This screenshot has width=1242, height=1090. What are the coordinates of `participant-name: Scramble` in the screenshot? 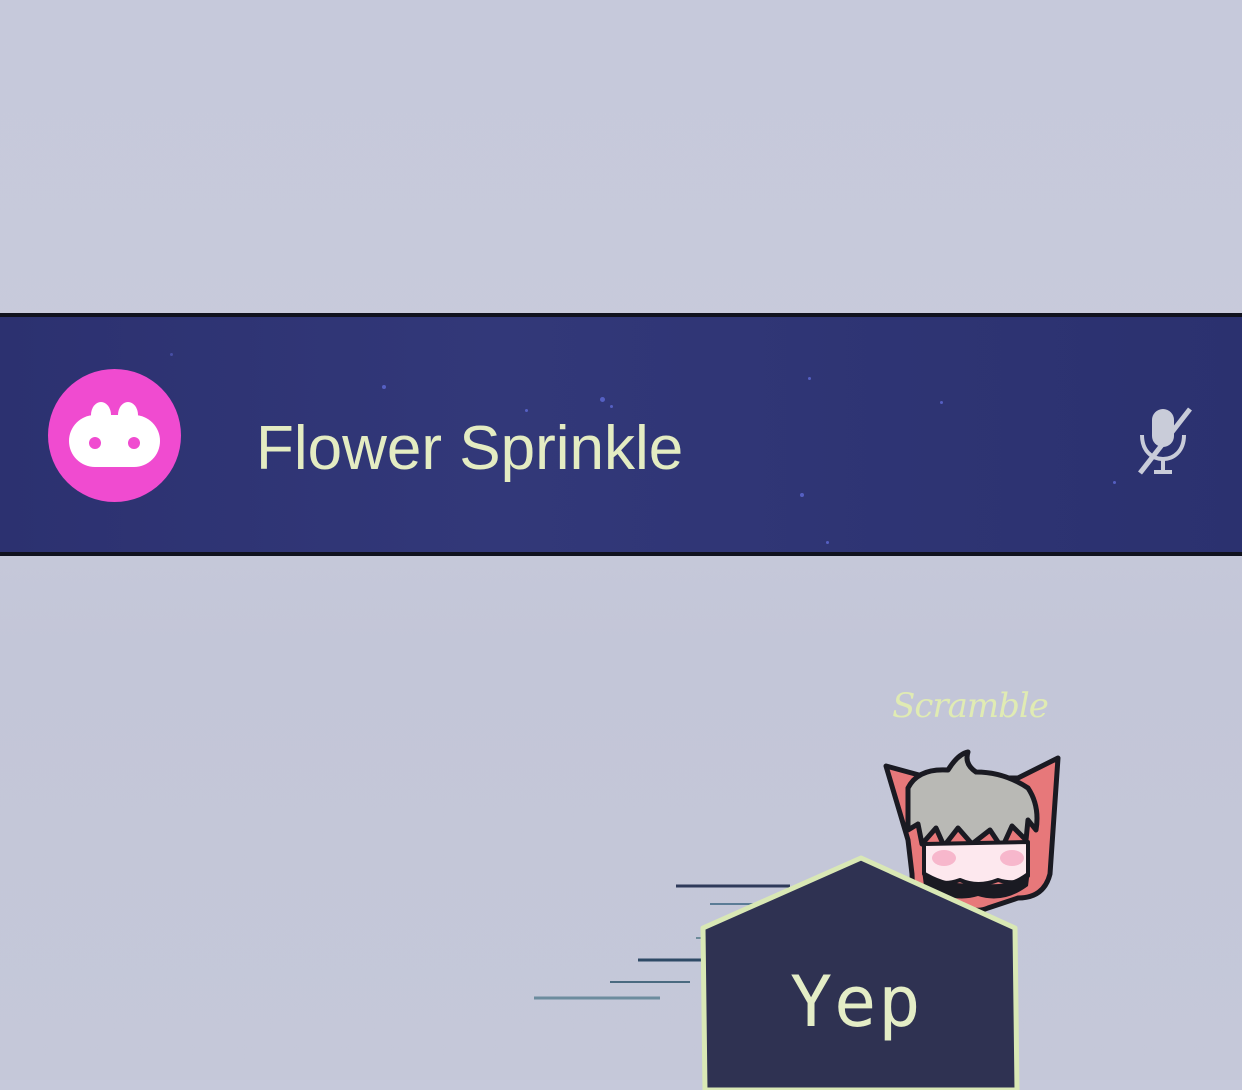 It's located at (970, 706).